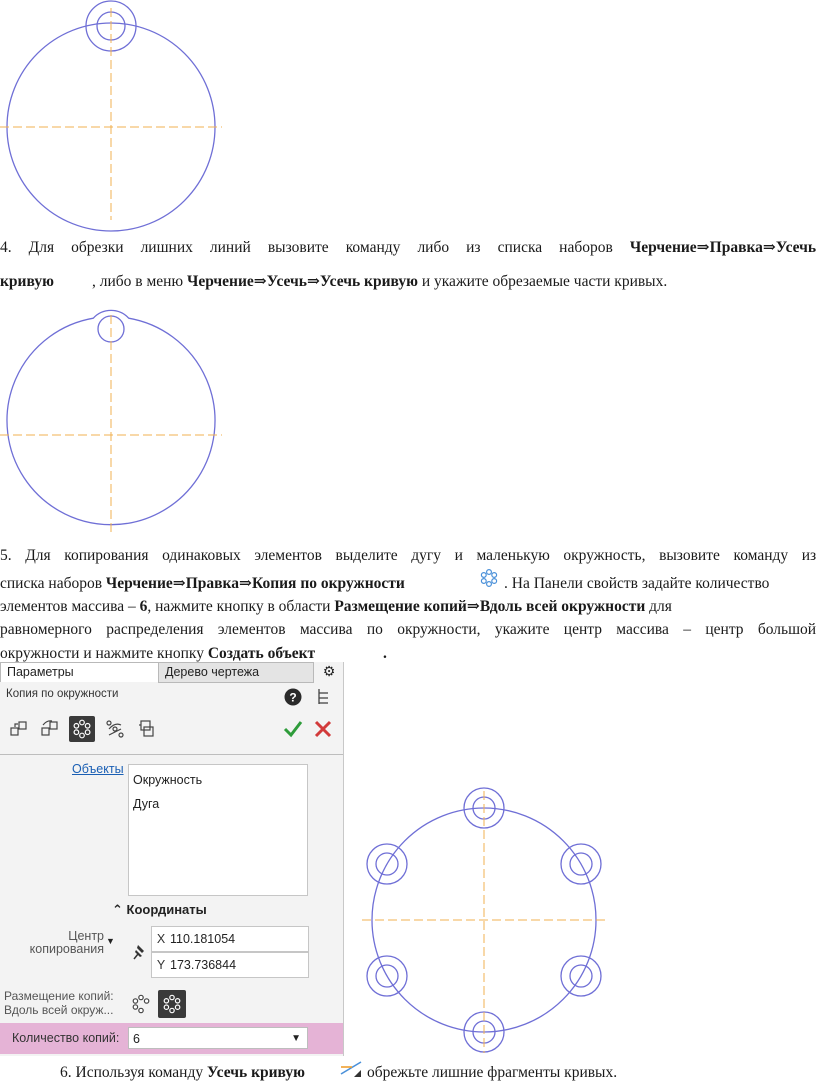 This screenshot has width=816, height=1086. What do you see at coordinates (110, 941) in the screenshot?
I see `chevron-down-icon: ▼` at bounding box center [110, 941].